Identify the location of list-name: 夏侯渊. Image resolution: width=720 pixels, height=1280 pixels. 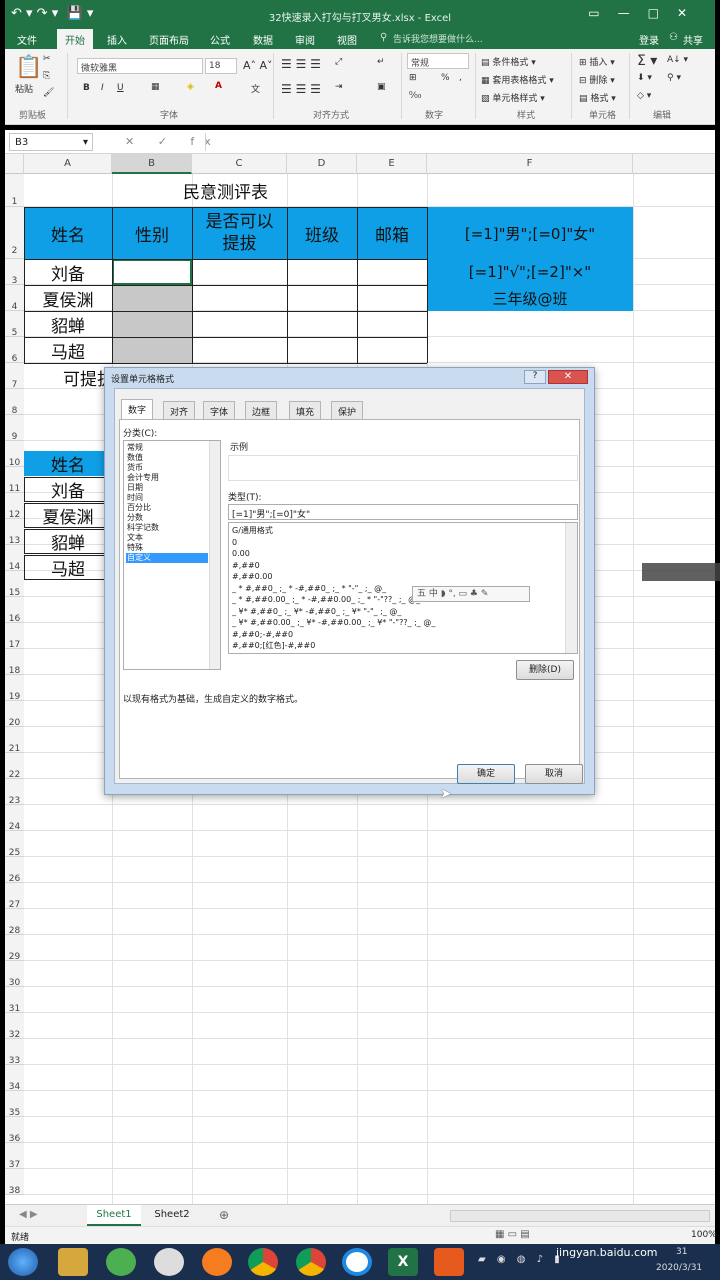
(68, 515).